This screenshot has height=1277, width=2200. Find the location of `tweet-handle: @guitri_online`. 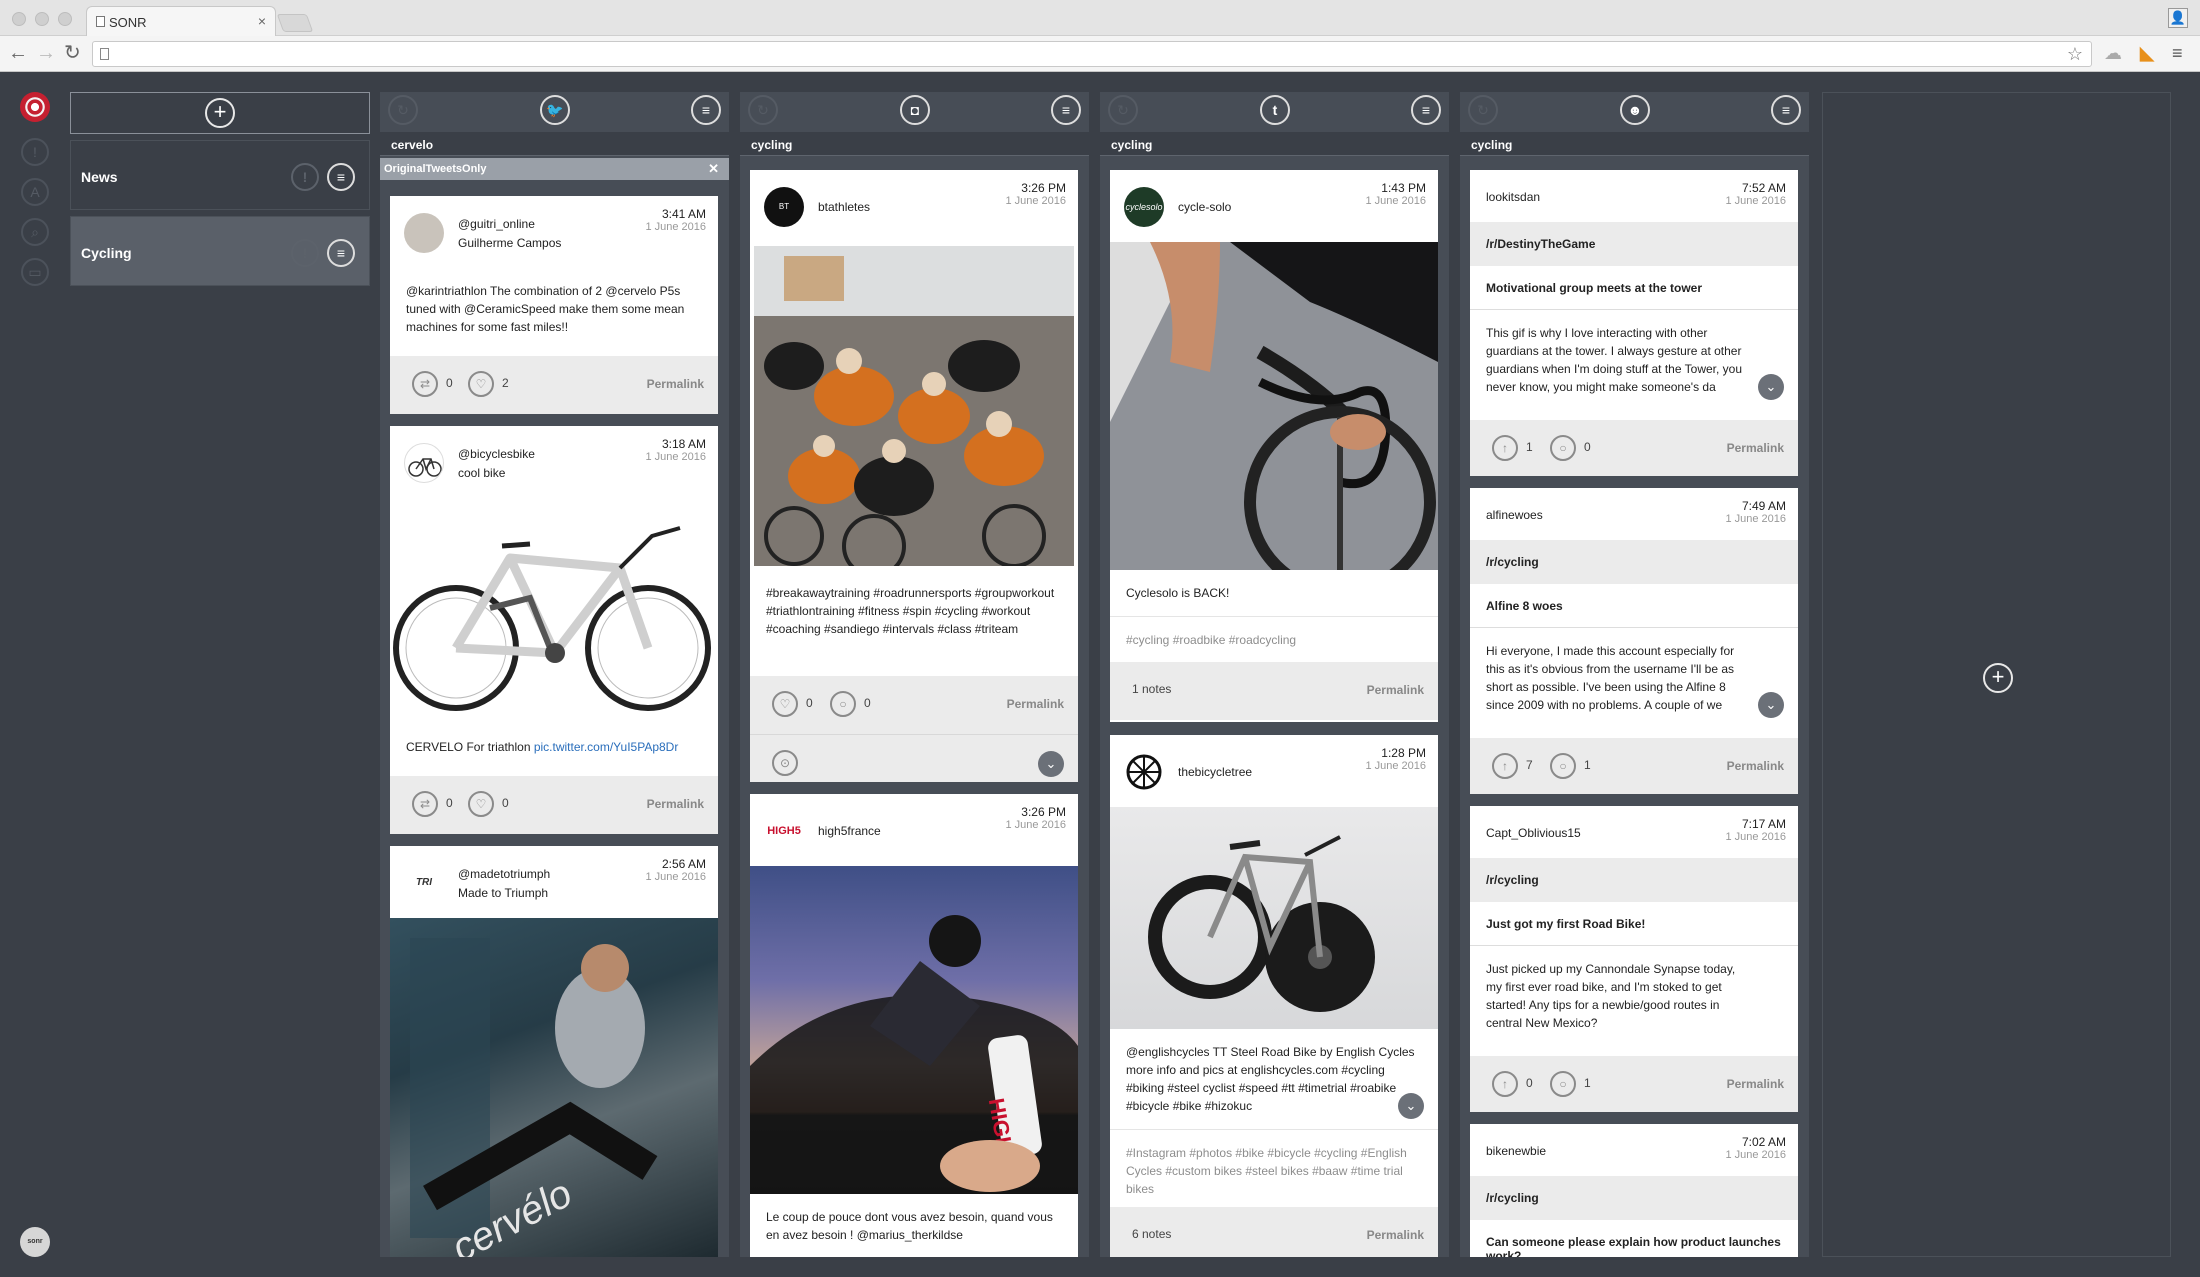

tweet-handle: @guitri_online is located at coordinates (496, 224).